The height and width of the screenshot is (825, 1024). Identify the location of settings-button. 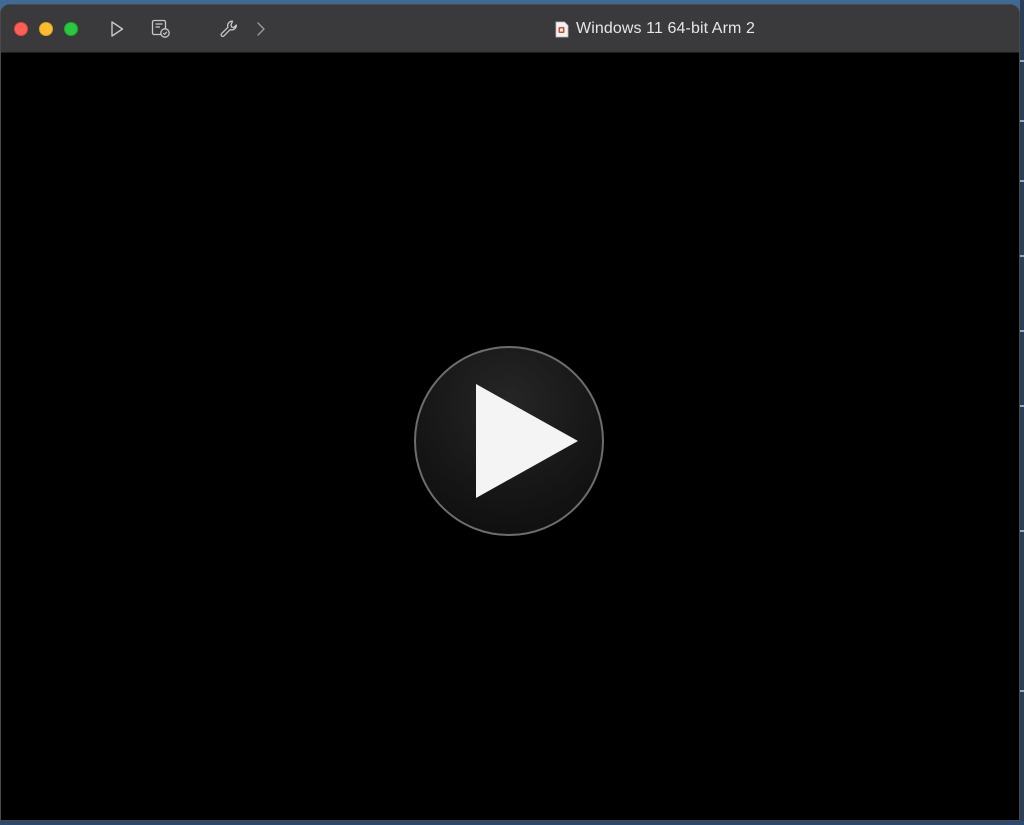
(229, 29).